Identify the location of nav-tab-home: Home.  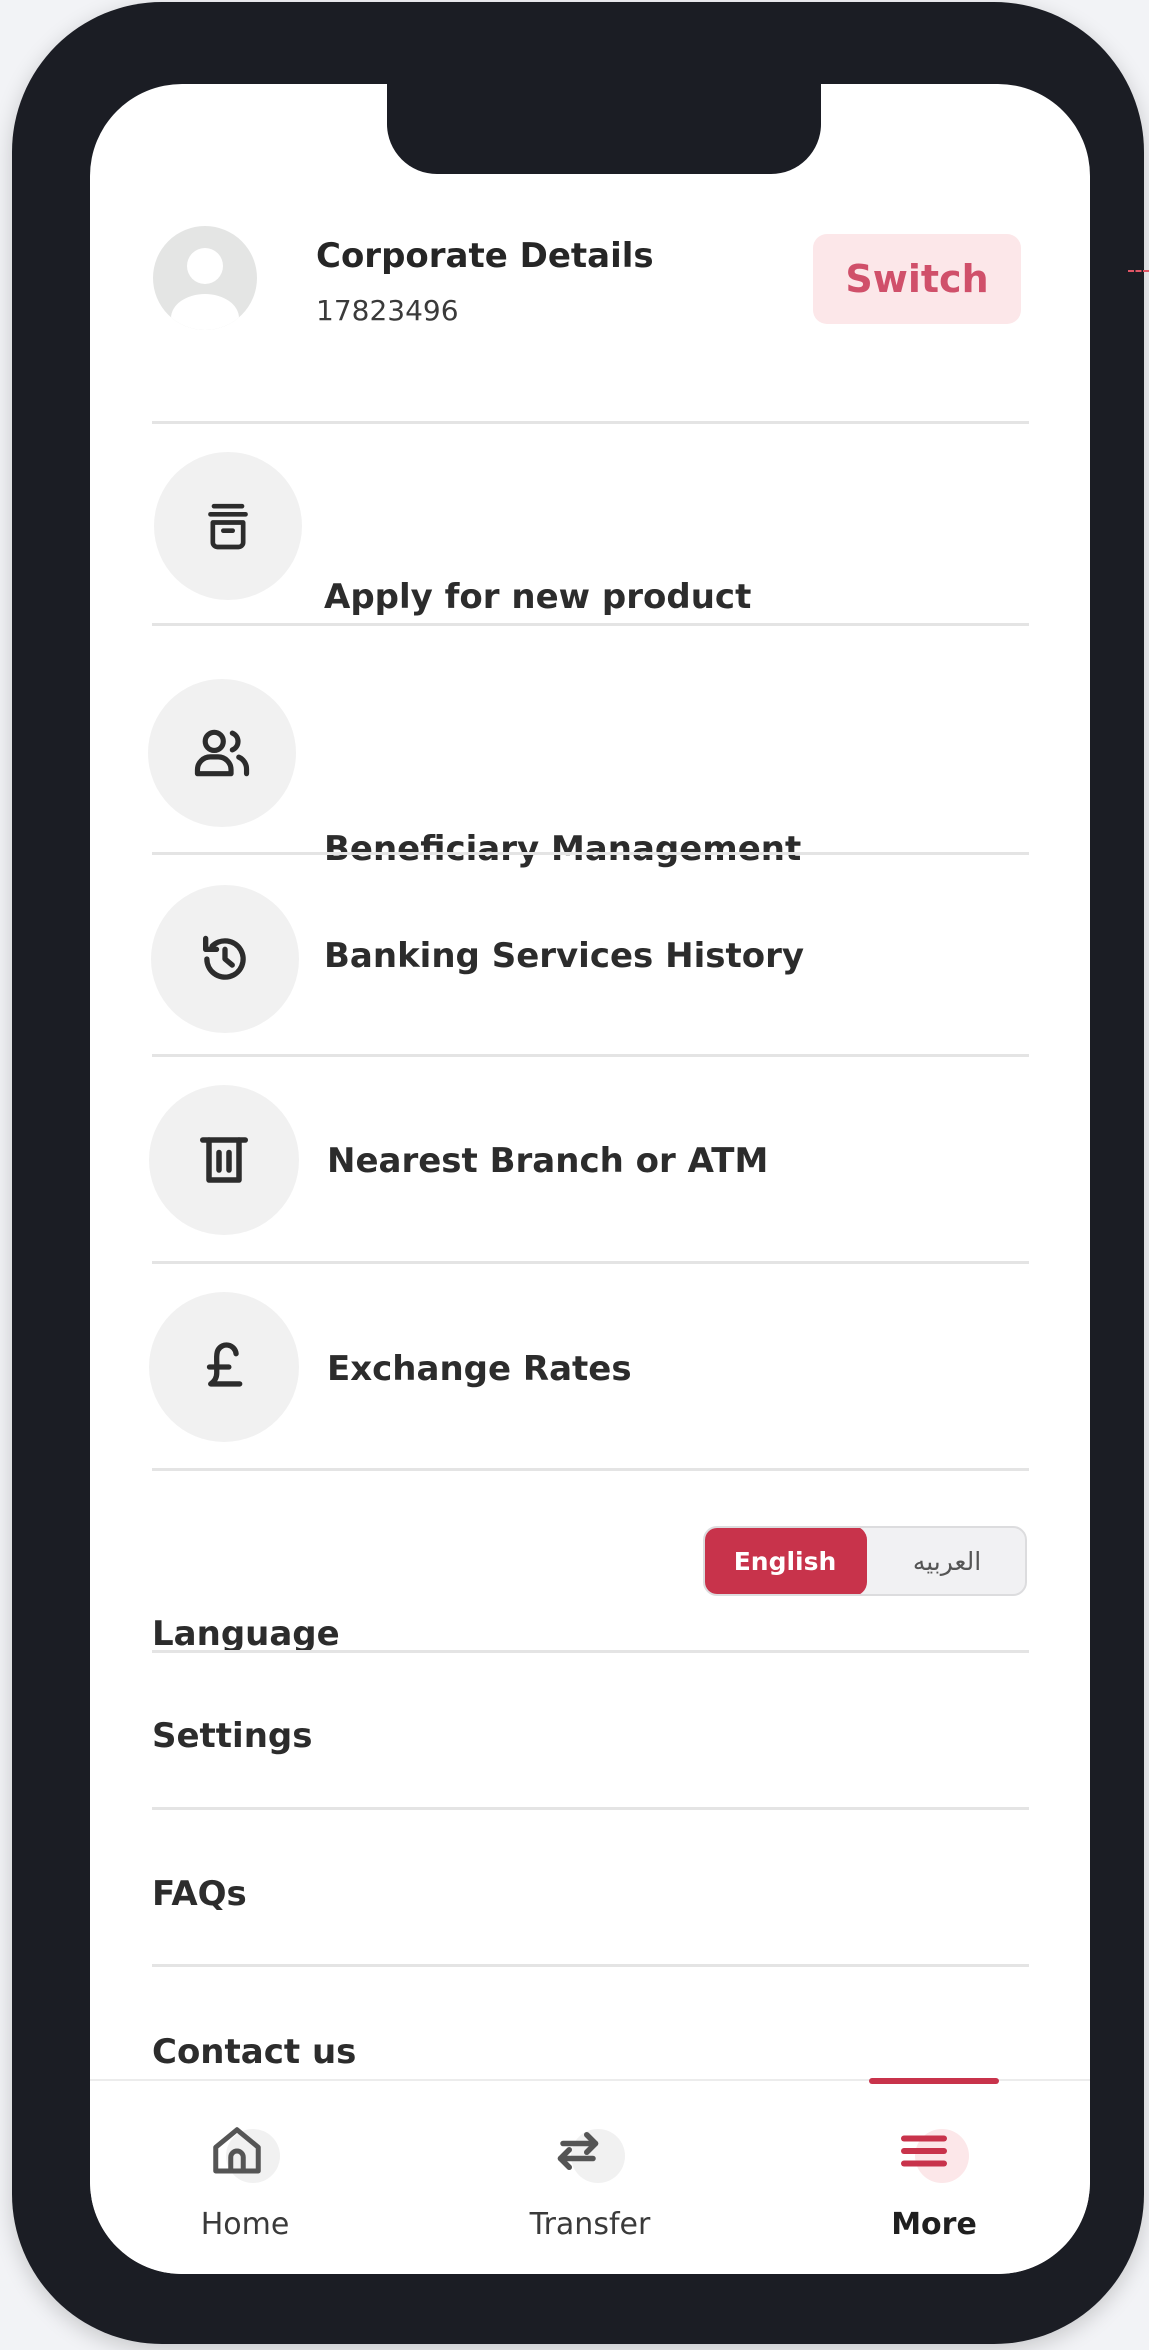
(245, 2177).